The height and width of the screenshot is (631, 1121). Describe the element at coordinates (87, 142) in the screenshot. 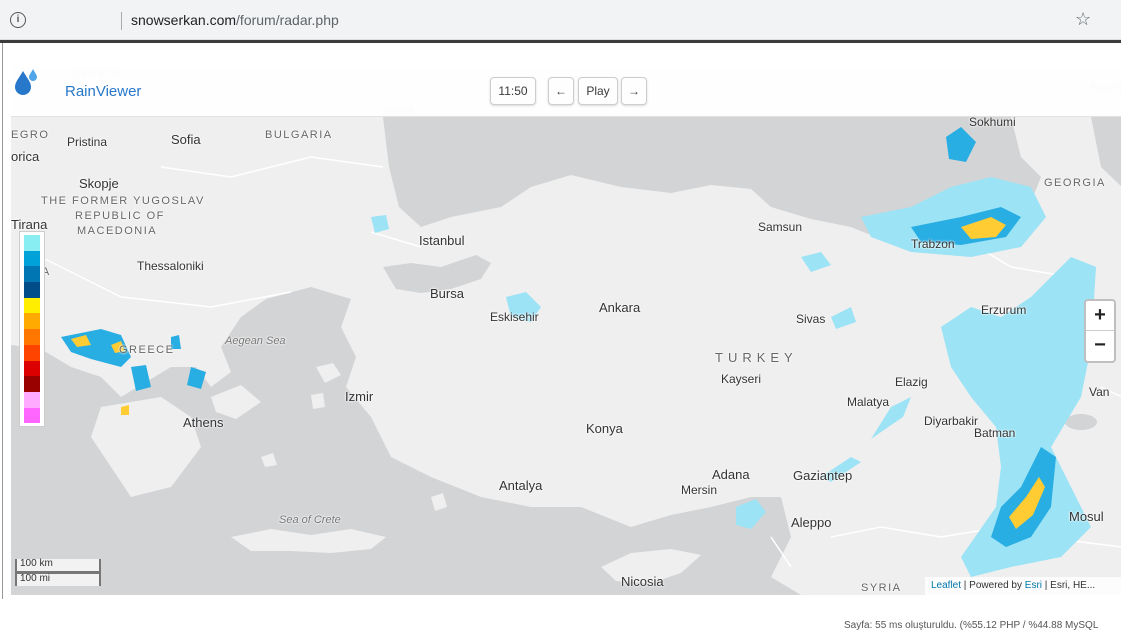

I see `map-label-pristina: Pristina` at that location.